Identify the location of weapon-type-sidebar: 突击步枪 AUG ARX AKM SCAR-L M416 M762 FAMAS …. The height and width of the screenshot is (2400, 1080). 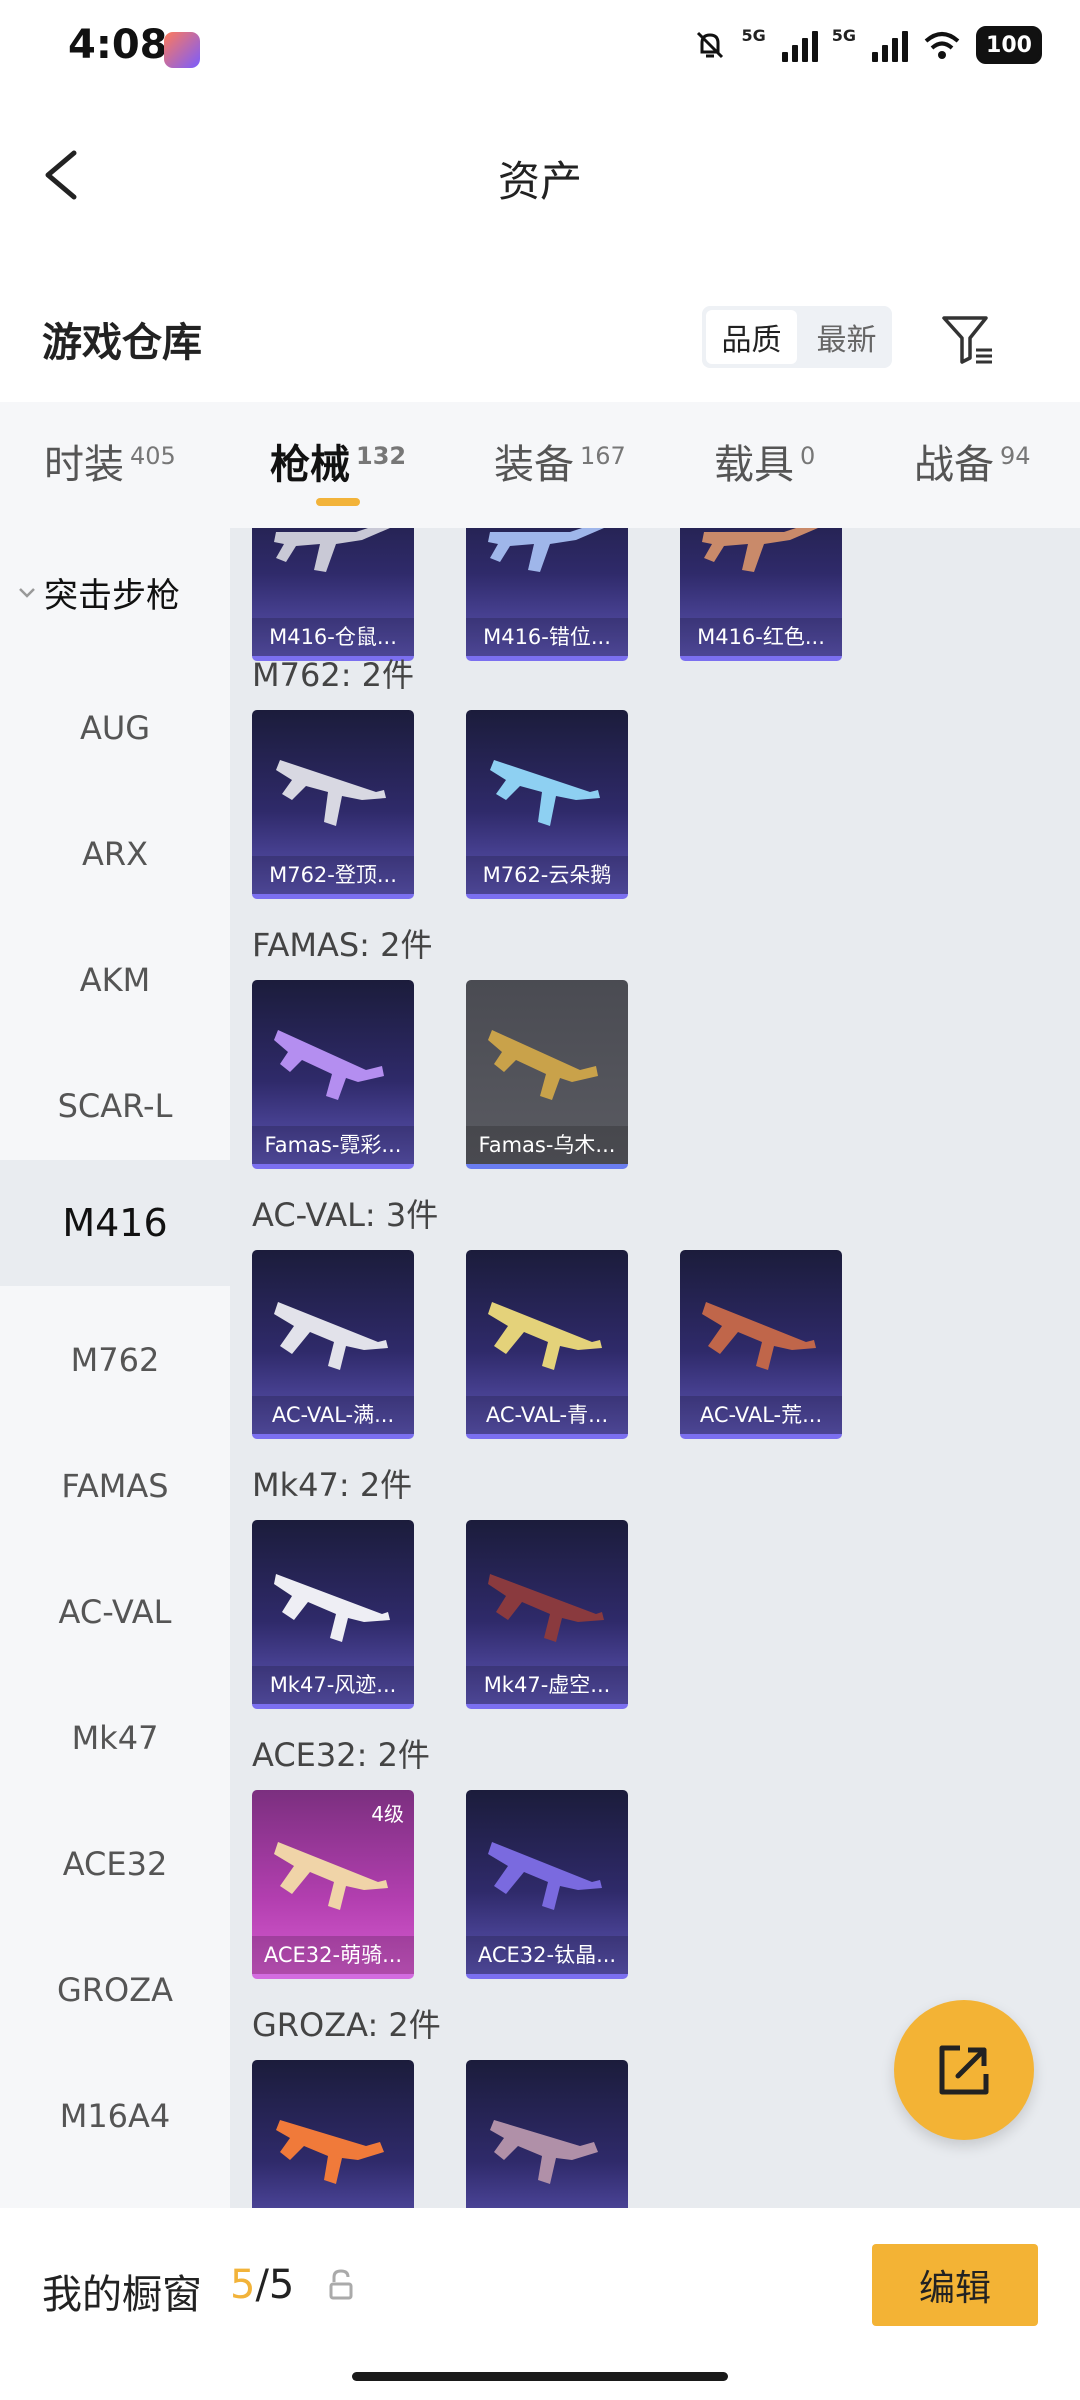
(115, 1368).